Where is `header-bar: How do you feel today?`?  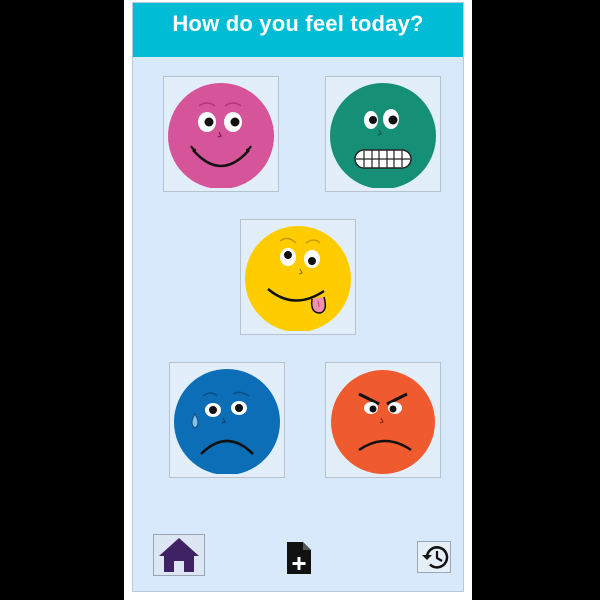
header-bar: How do you feel today? is located at coordinates (298, 30).